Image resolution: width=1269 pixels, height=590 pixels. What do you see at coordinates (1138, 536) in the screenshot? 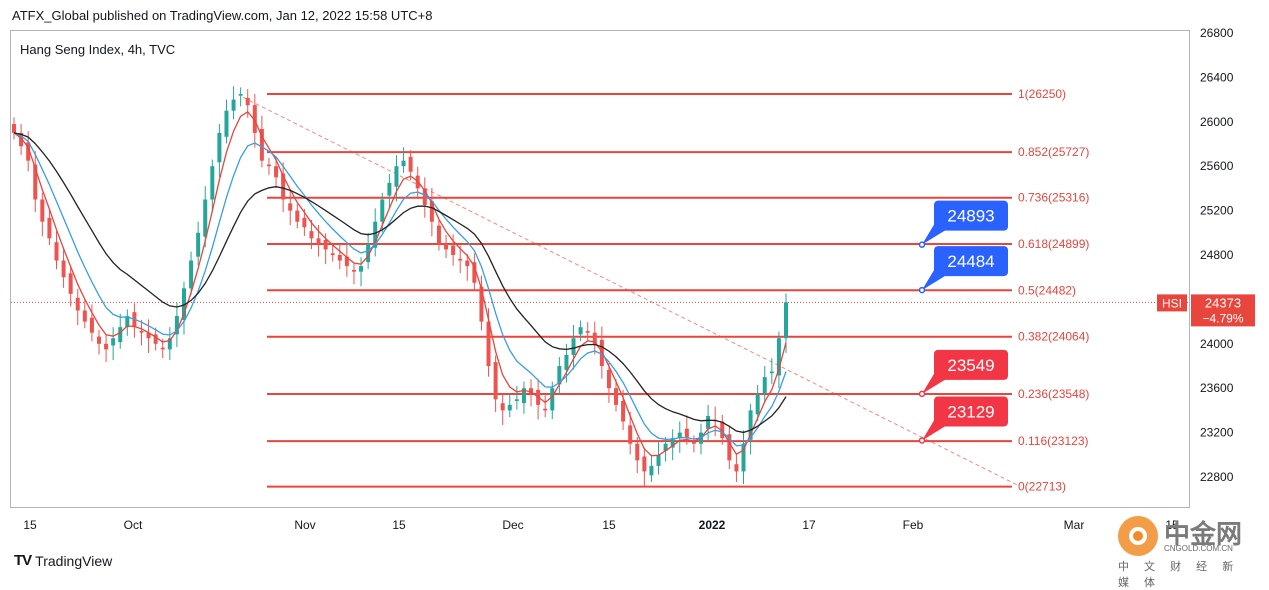
I see `cngold-logo-icon` at bounding box center [1138, 536].